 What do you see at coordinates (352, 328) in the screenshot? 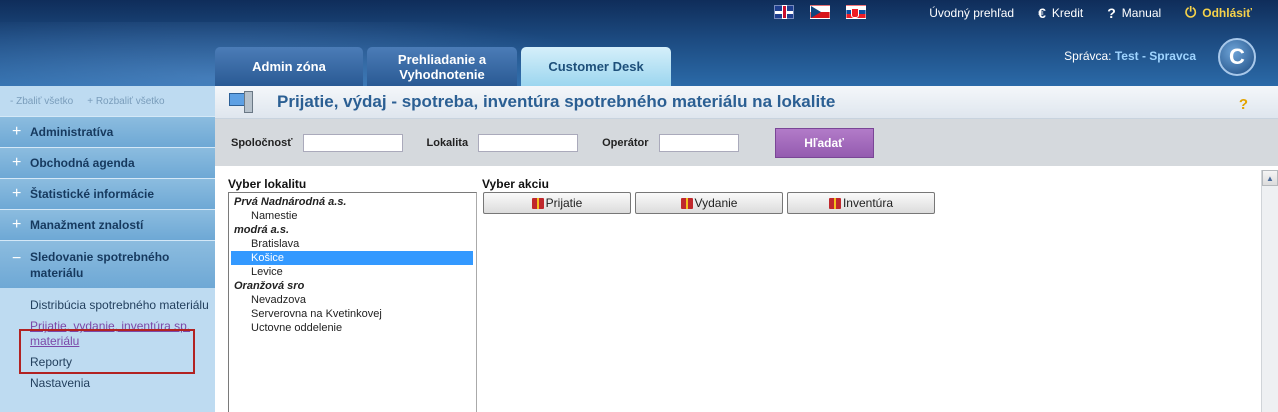
I see `location-option: Uctovne oddelenie` at bounding box center [352, 328].